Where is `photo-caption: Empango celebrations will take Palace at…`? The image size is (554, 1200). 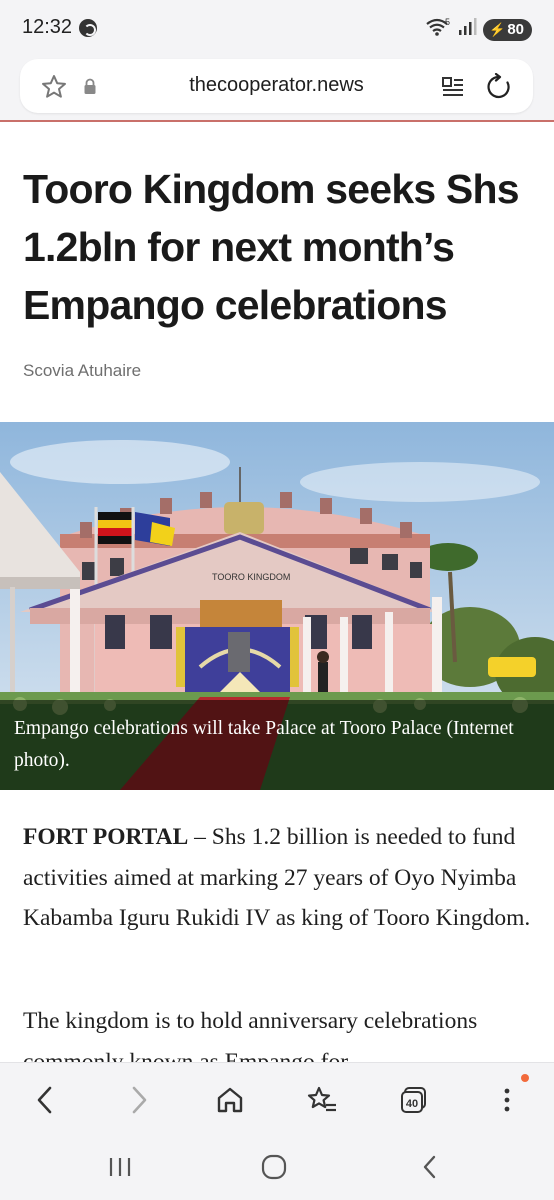
photo-caption: Empango celebrations will take Palace at… is located at coordinates (277, 745).